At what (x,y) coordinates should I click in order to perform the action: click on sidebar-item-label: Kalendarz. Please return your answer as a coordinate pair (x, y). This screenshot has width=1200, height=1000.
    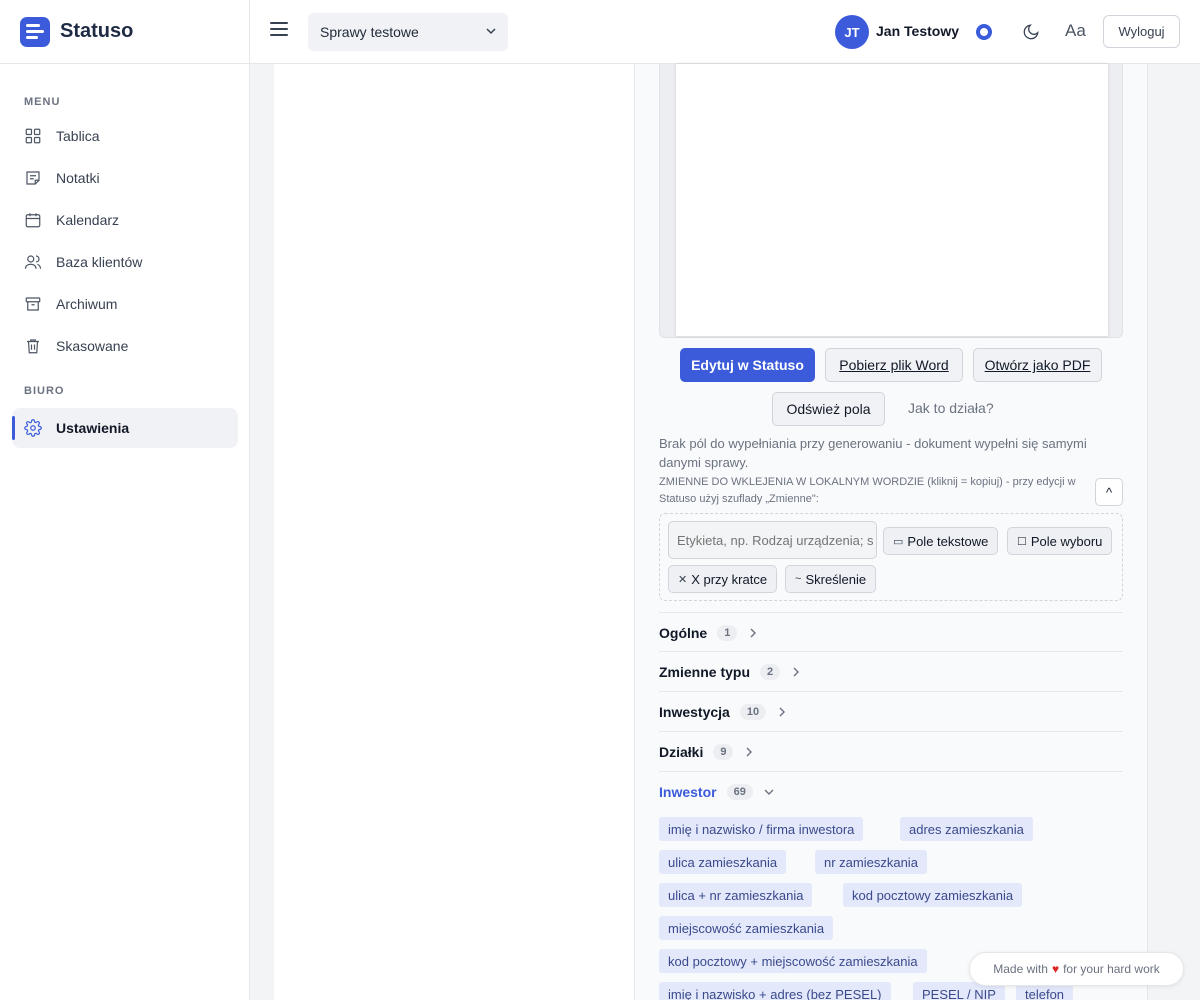
    Looking at the image, I should click on (88, 220).